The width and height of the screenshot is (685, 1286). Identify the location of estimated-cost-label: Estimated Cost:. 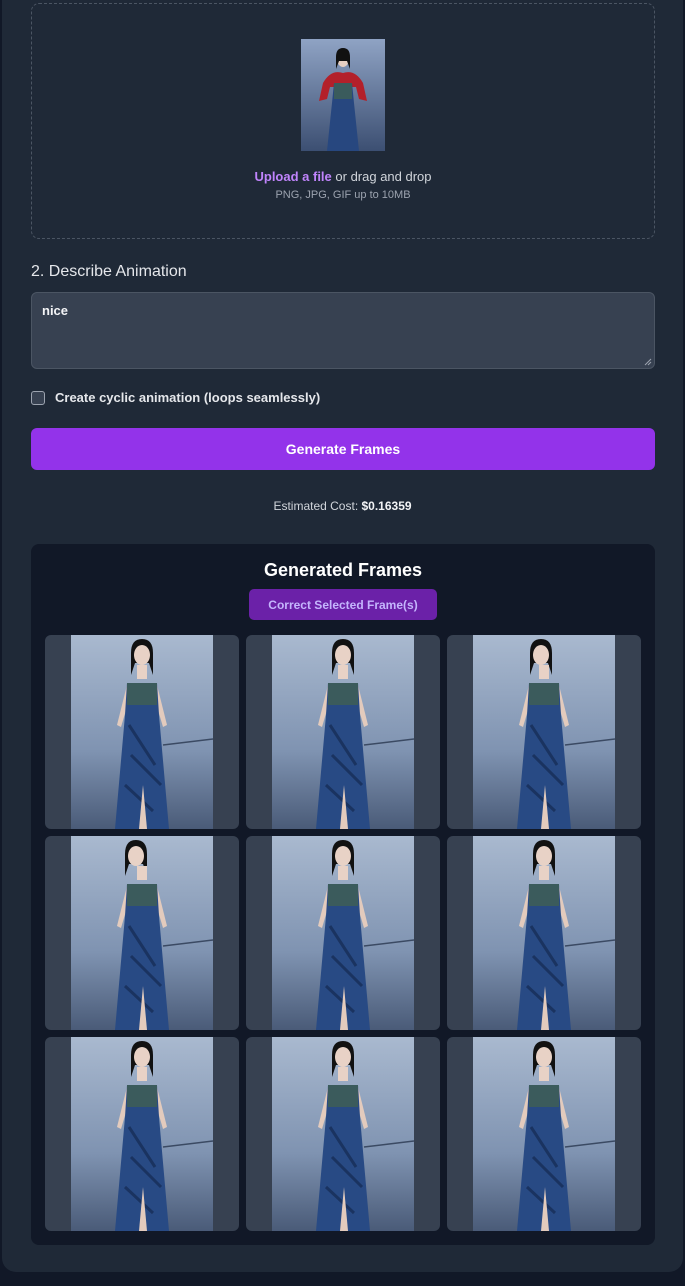
(317, 506).